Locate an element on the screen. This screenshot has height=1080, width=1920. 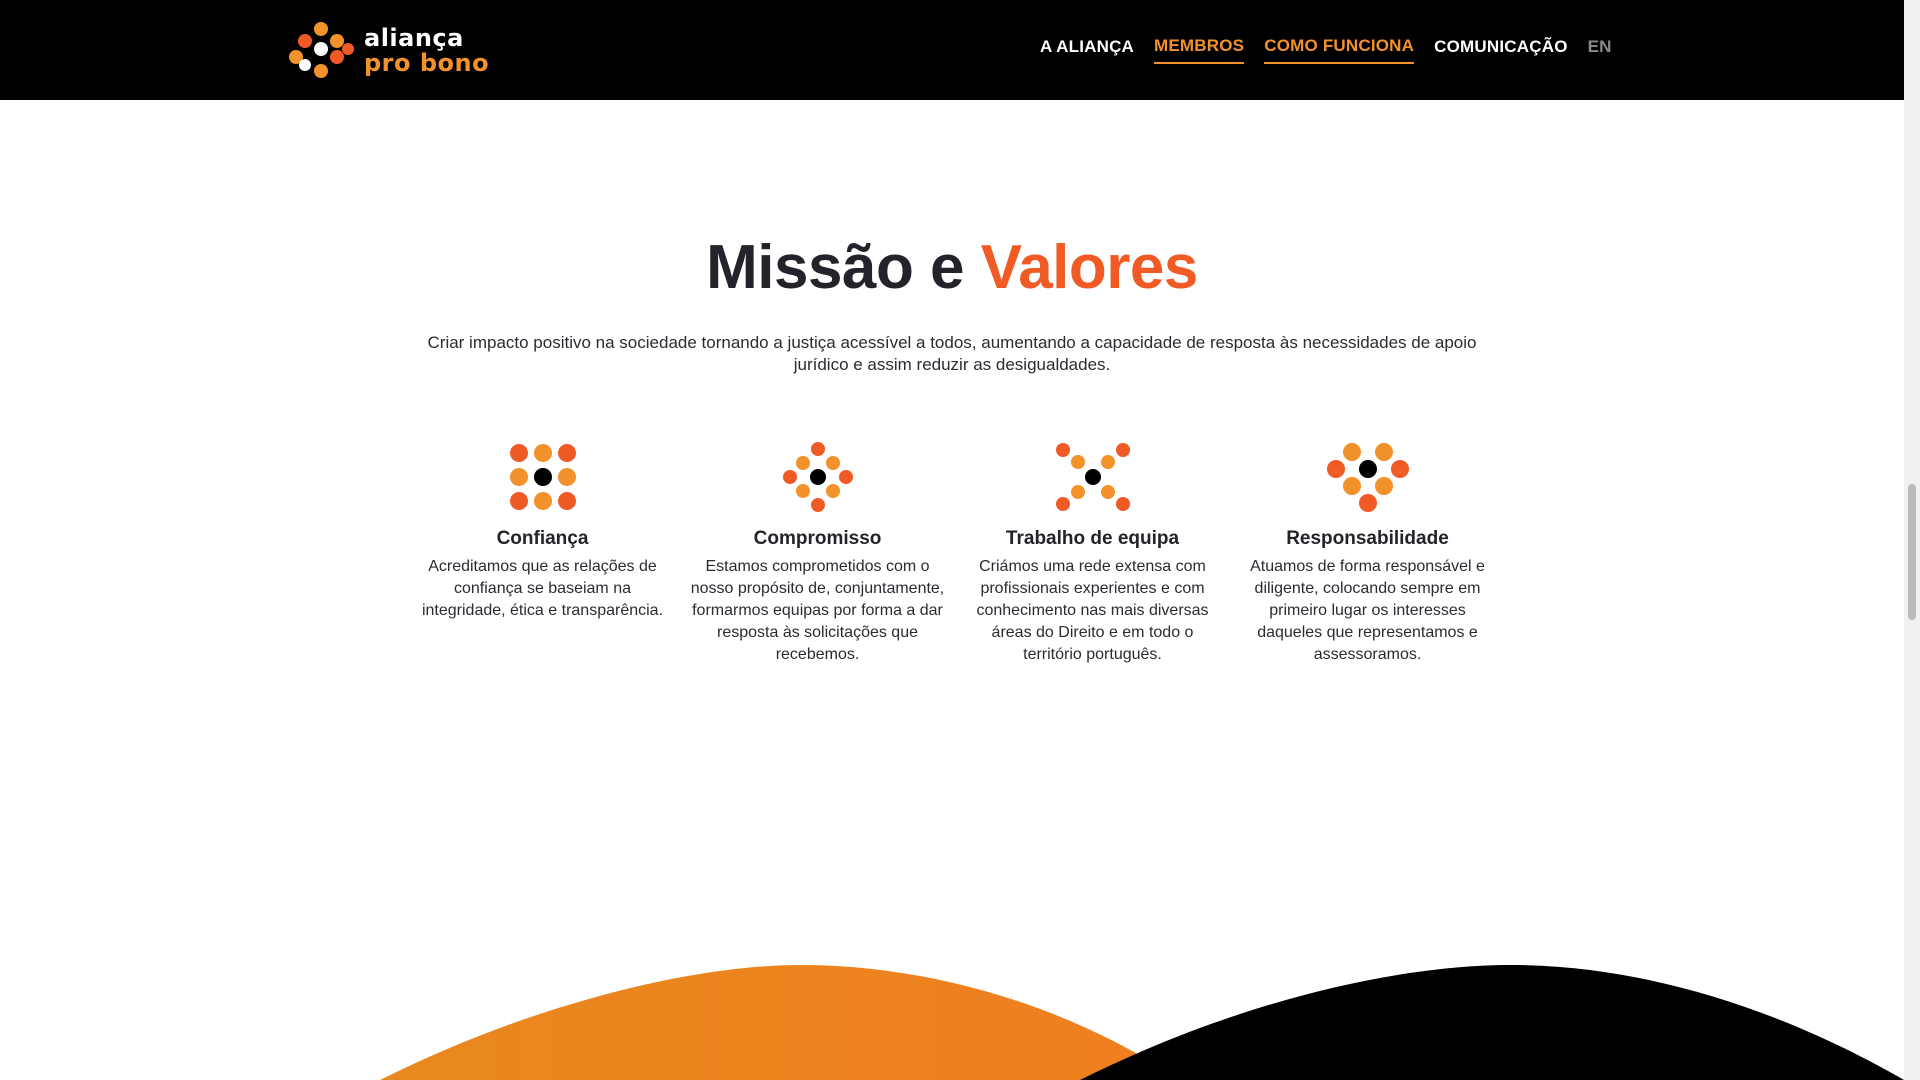
dots-diamond-icon is located at coordinates (817, 477).